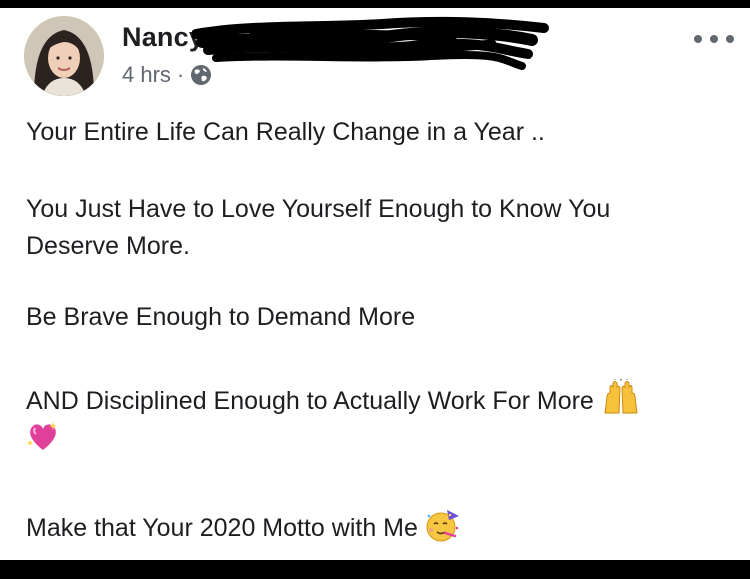 This screenshot has width=750, height=579. I want to click on post-line-emoji-only, so click(333, 438).